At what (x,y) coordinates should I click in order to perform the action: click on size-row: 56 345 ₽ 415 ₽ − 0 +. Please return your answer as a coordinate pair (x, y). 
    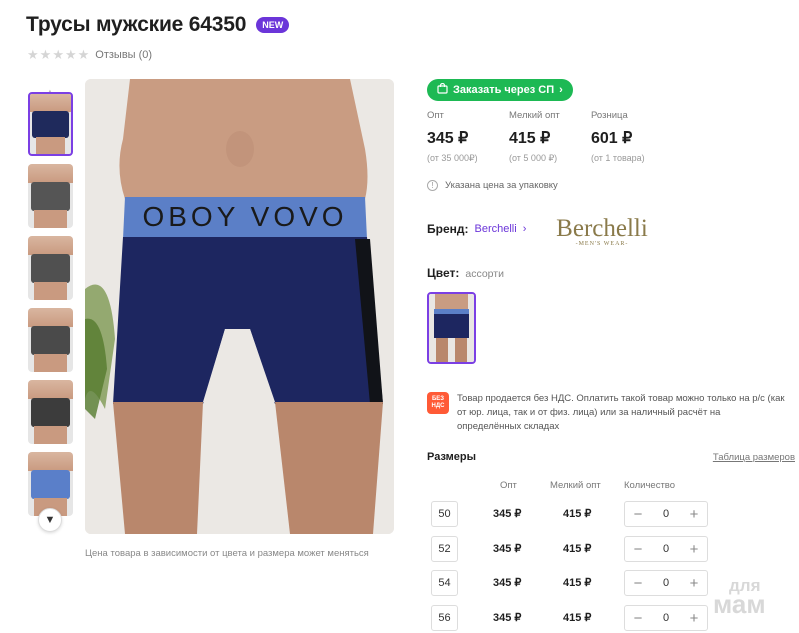
    Looking at the image, I should click on (571, 619).